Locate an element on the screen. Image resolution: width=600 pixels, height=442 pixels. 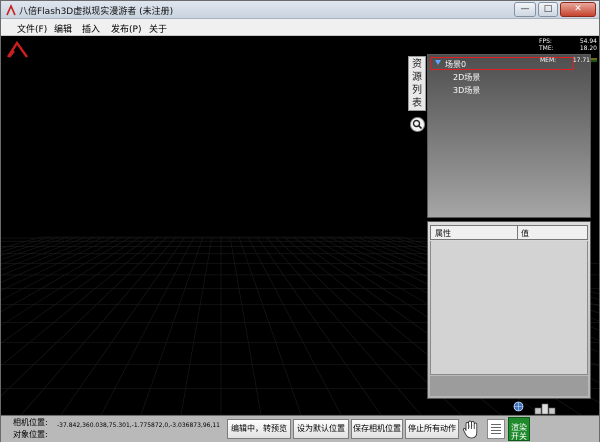
properties-header: 属性 值 is located at coordinates (509, 232).